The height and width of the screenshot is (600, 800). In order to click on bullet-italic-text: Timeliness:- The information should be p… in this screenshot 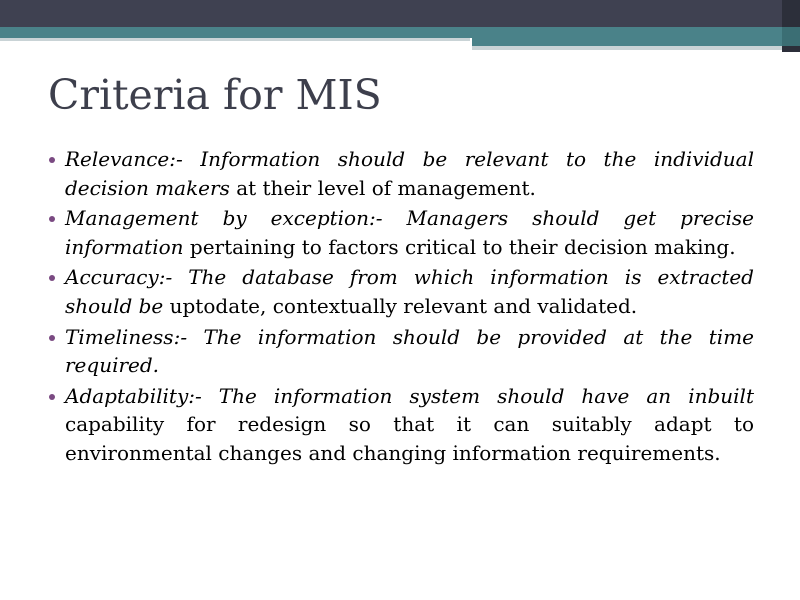, I will do `click(409, 351)`.